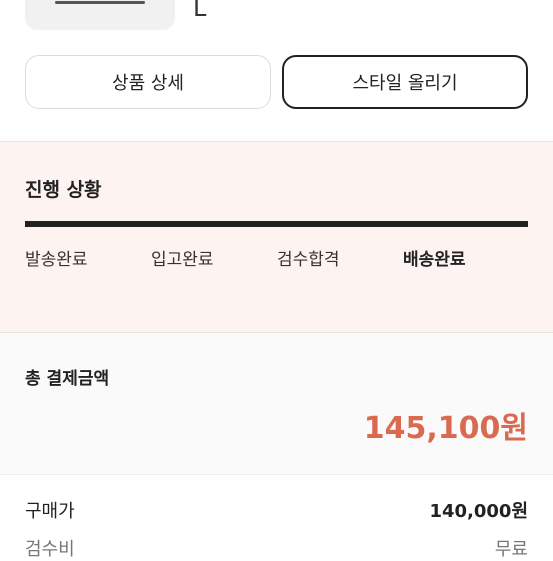 The height and width of the screenshot is (561, 553). I want to click on total-payment-label: 총 결제금액, so click(67, 379).